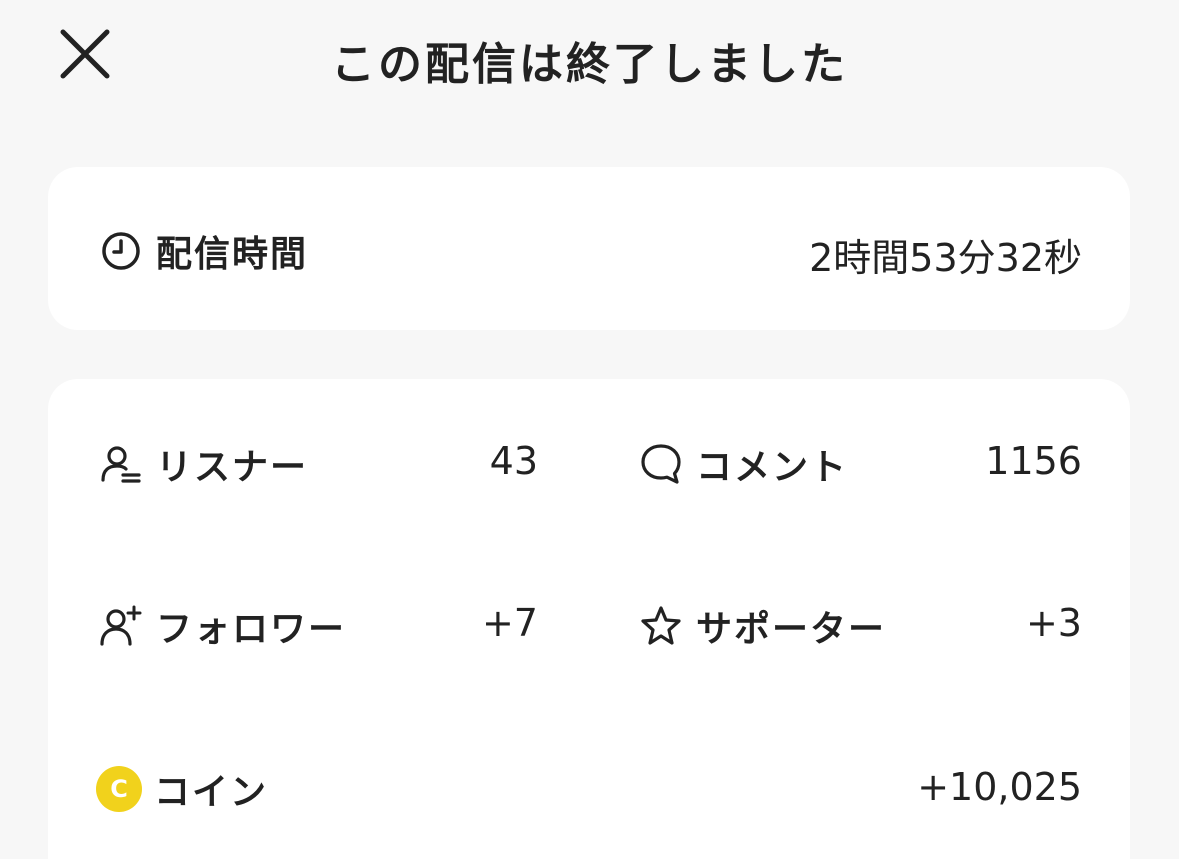 The width and height of the screenshot is (1179, 859). I want to click on listeners-label: リスナー, so click(232, 467).